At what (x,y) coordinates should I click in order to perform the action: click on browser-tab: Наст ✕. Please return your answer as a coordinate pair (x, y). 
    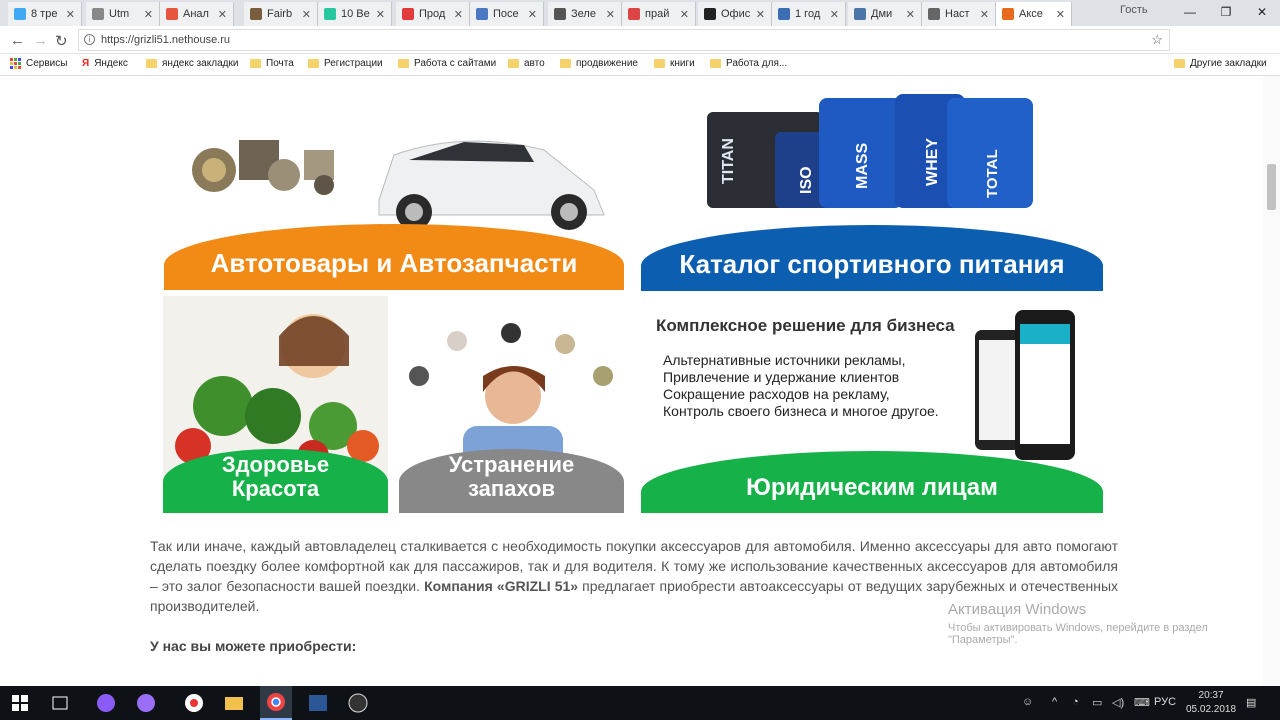
    Looking at the image, I should click on (959, 14).